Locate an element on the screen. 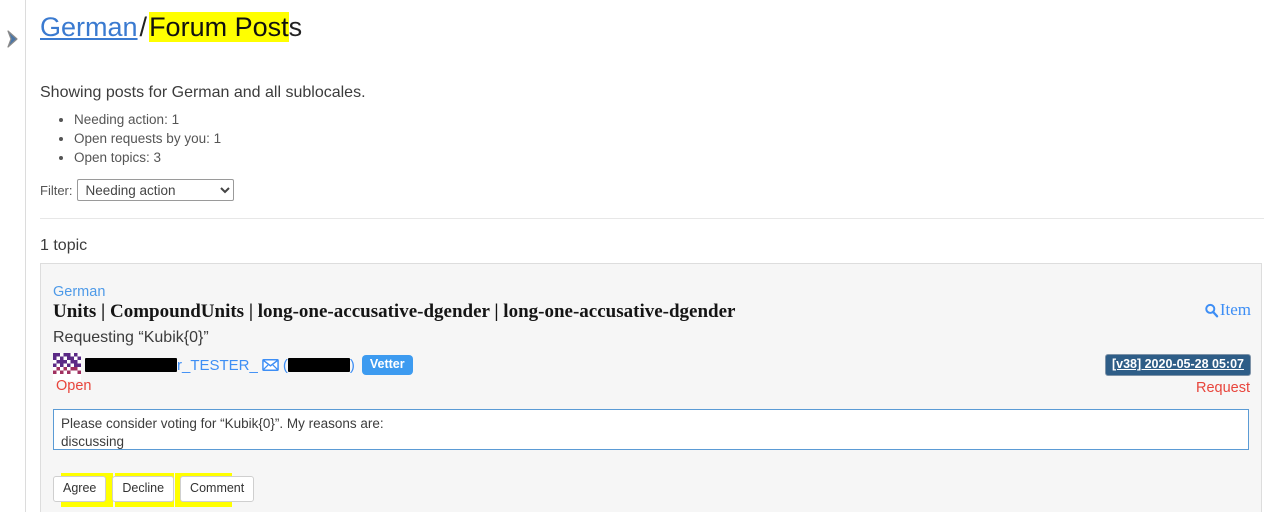 The height and width of the screenshot is (512, 1280). post-action-bar: Agree Decline Comment is located at coordinates (156, 490).